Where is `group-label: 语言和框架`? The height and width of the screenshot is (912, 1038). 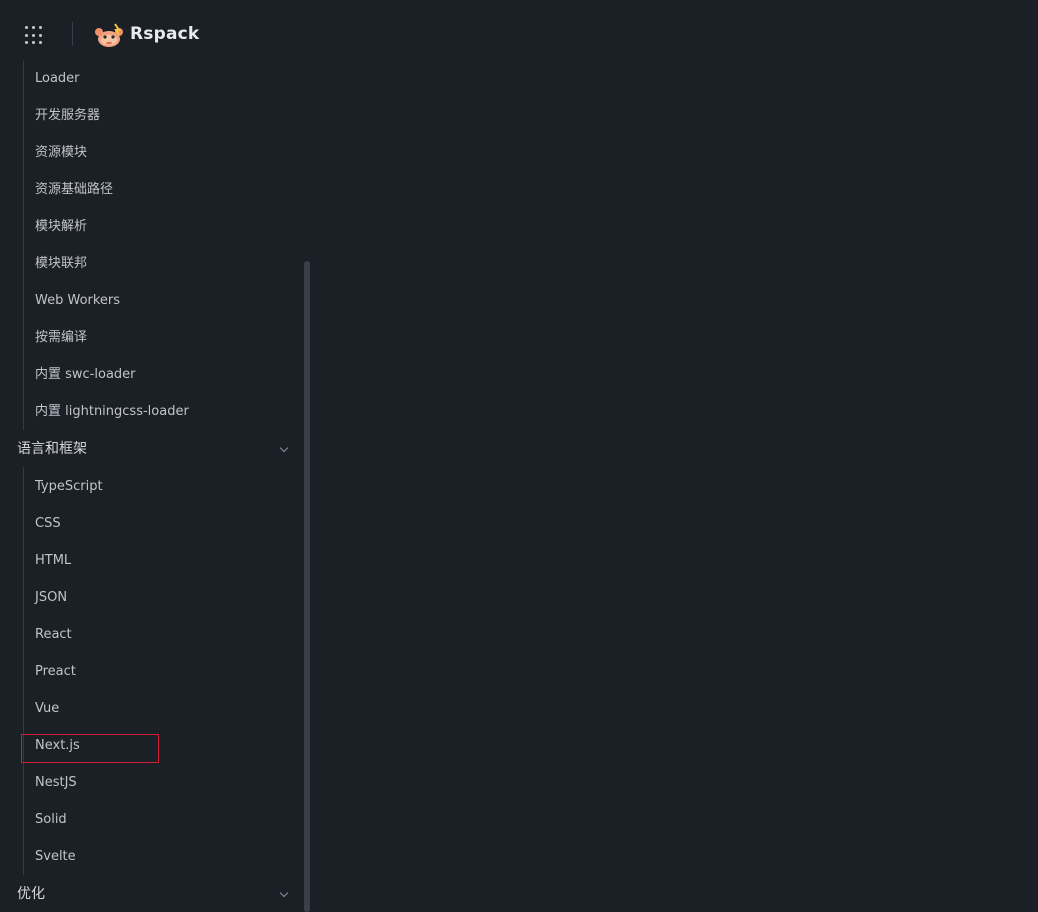 group-label: 语言和框架 is located at coordinates (52, 449).